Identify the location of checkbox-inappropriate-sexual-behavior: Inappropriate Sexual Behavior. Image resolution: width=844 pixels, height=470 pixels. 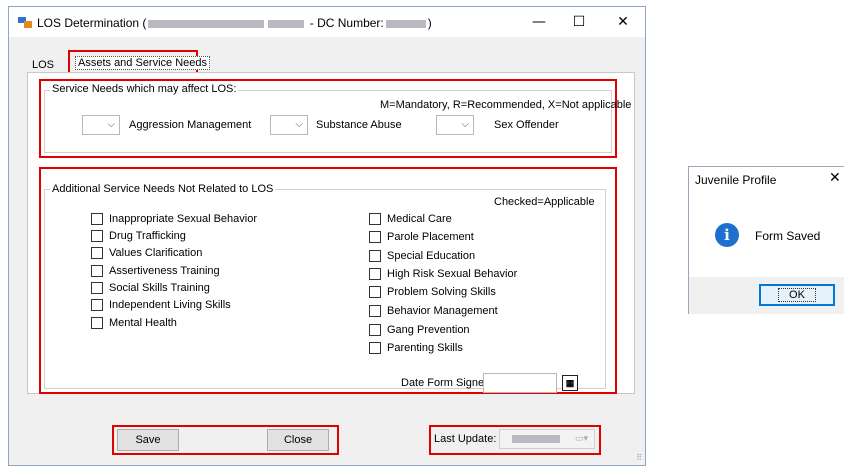
(174, 221).